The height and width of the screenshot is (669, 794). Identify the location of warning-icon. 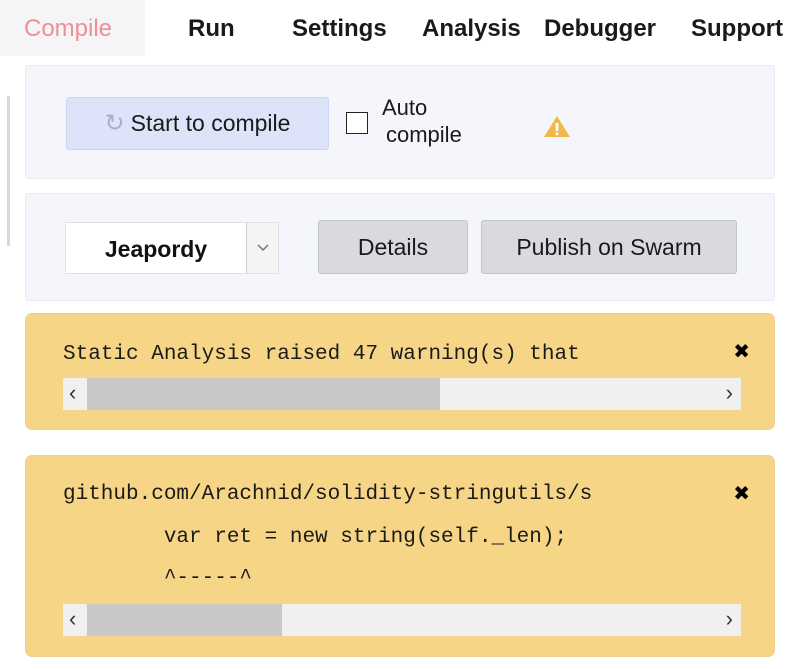
(557, 126).